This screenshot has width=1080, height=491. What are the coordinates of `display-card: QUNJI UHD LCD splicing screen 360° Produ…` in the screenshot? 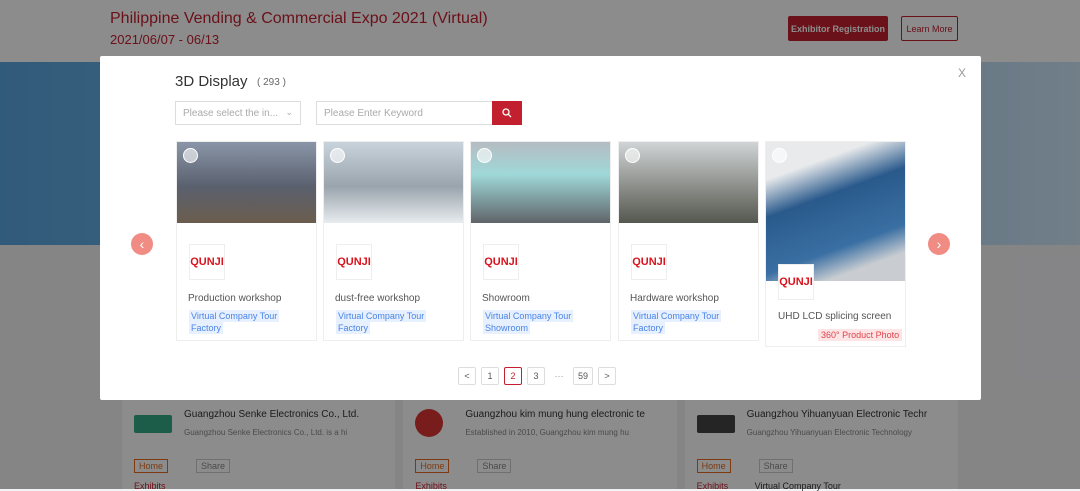 It's located at (835, 244).